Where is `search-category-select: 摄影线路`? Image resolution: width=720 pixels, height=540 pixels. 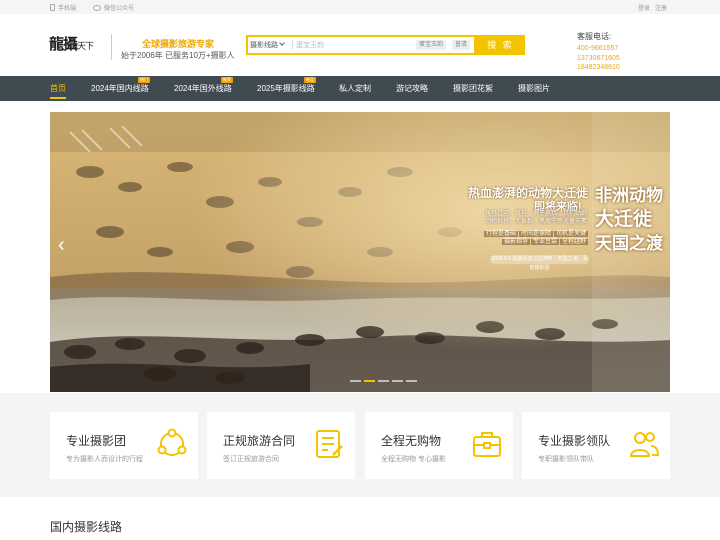
search-category-select: 摄影线路 is located at coordinates (267, 45).